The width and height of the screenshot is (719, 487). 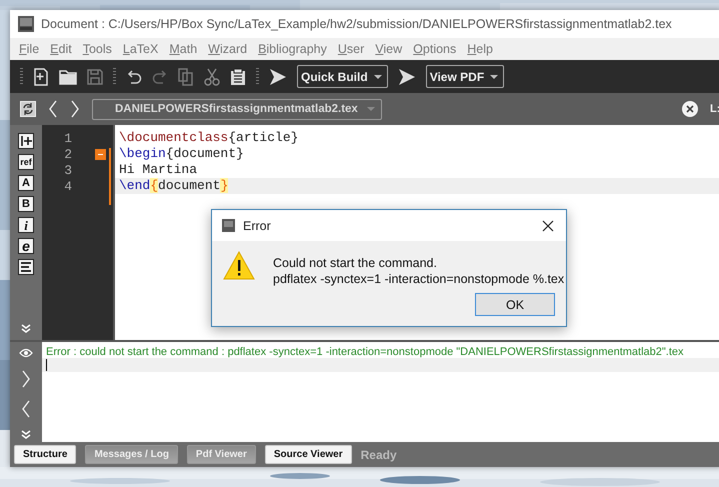 What do you see at coordinates (140, 49) in the screenshot?
I see `menu-item: LaTeX` at bounding box center [140, 49].